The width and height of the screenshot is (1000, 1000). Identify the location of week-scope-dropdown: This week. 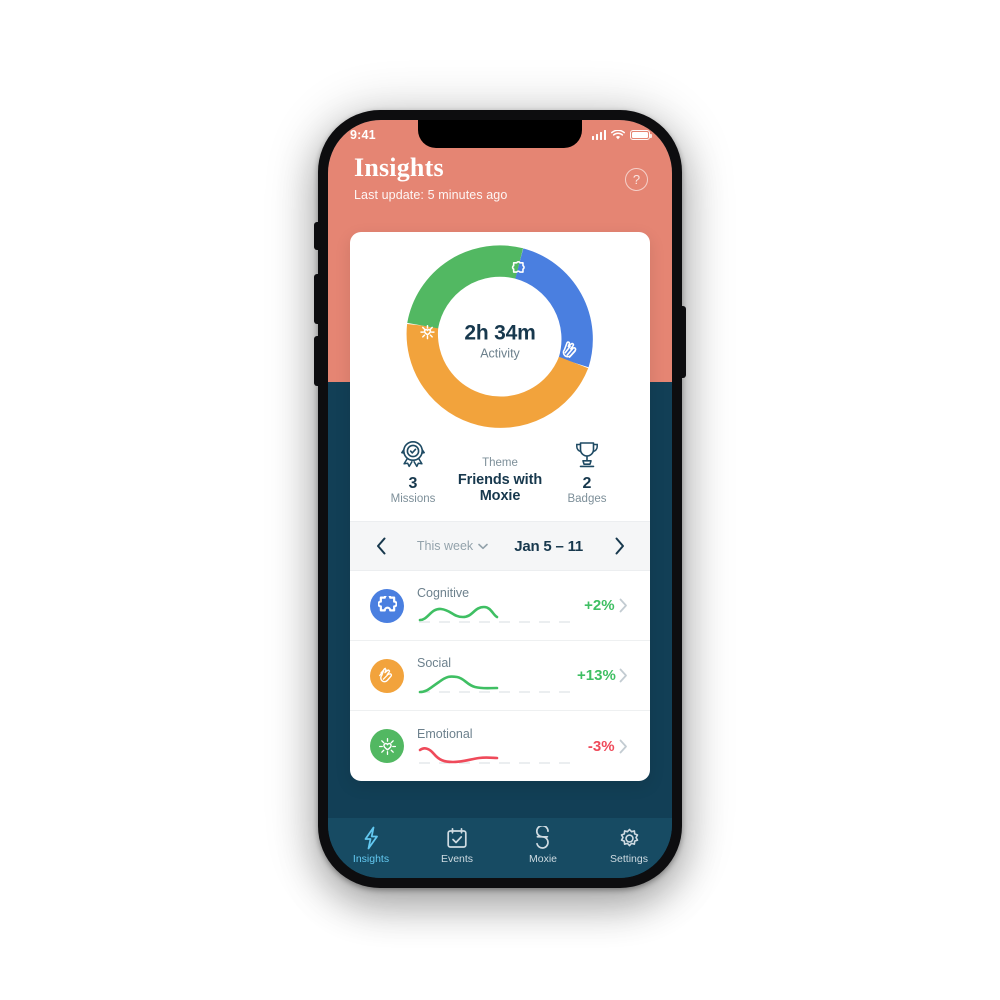
(452, 546).